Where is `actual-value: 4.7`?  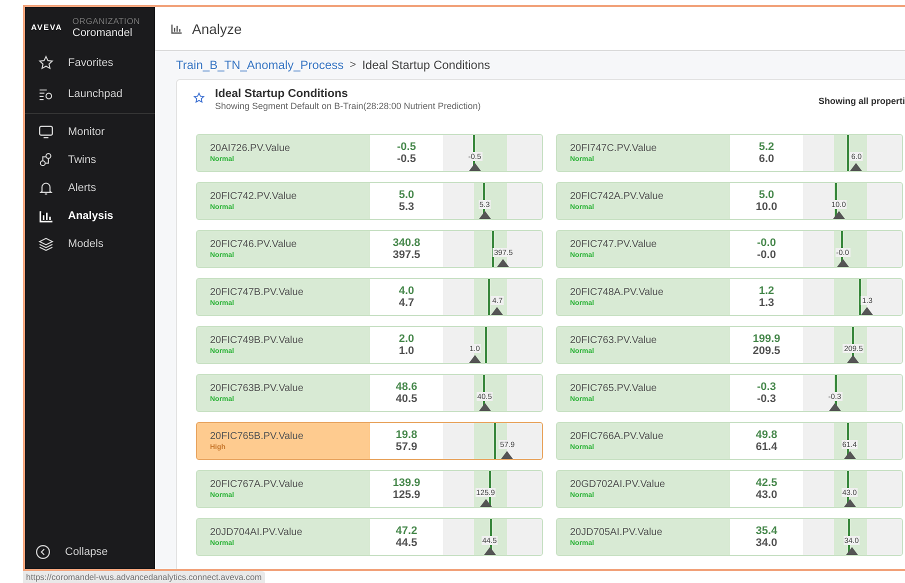 actual-value: 4.7 is located at coordinates (406, 303).